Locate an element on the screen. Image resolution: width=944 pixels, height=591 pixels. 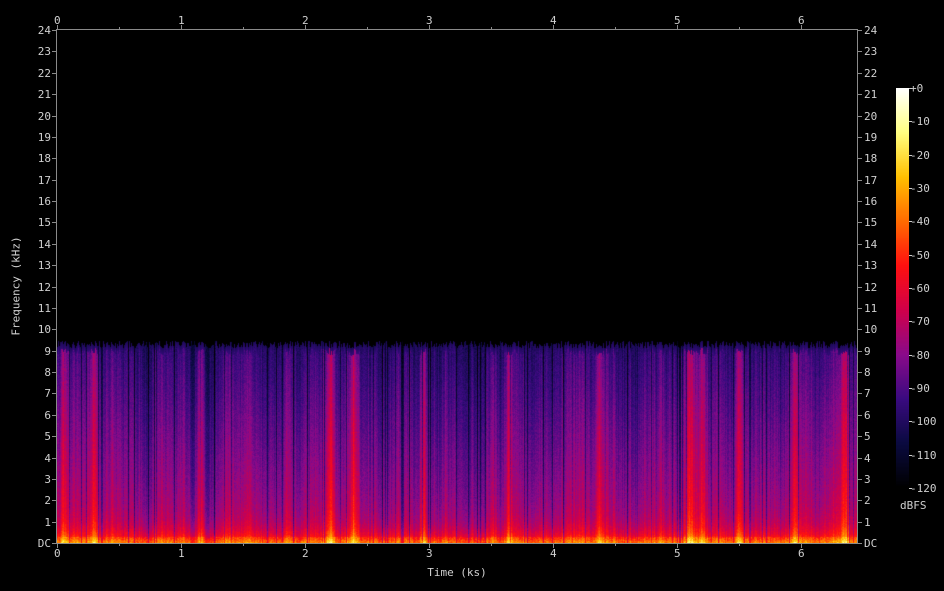
y-tick-label-right: 7 is located at coordinates (867, 394).